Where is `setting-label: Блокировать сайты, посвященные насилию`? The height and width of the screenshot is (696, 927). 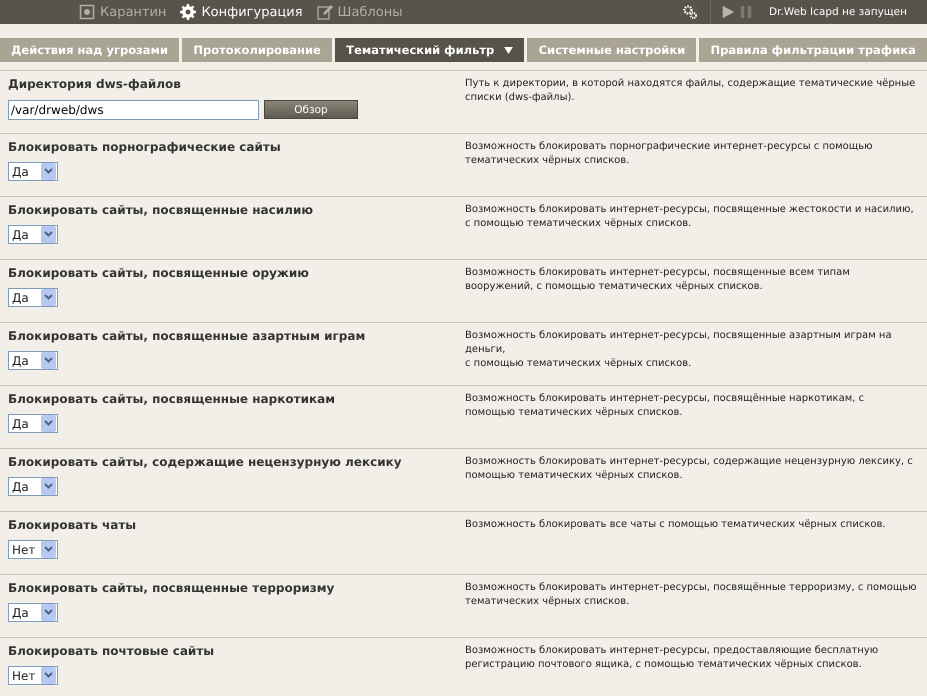
setting-label: Блокировать сайты, посвященные насилию is located at coordinates (161, 210).